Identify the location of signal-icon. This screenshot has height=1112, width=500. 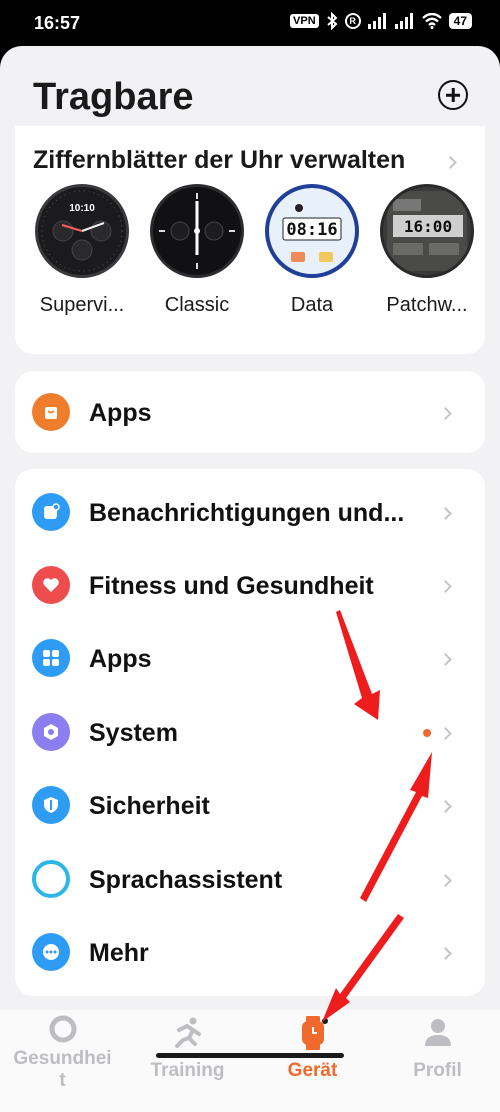
(376, 21).